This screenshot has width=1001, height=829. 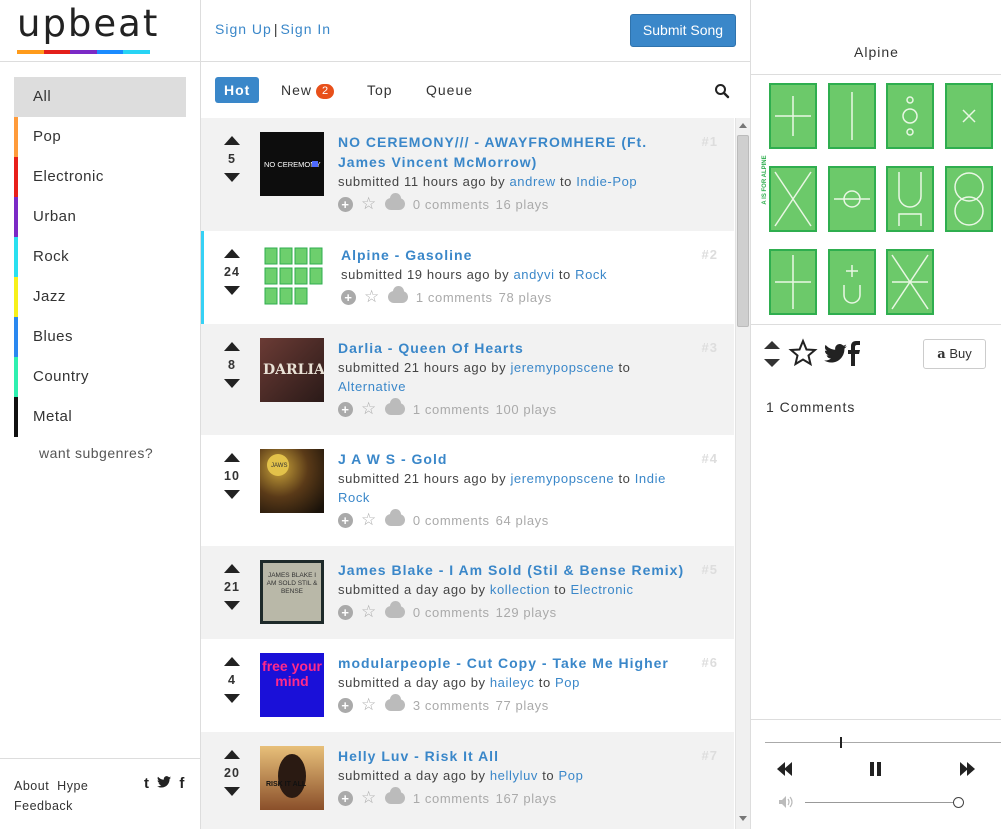 What do you see at coordinates (803, 352) in the screenshot?
I see `favorite-star-icon` at bounding box center [803, 352].